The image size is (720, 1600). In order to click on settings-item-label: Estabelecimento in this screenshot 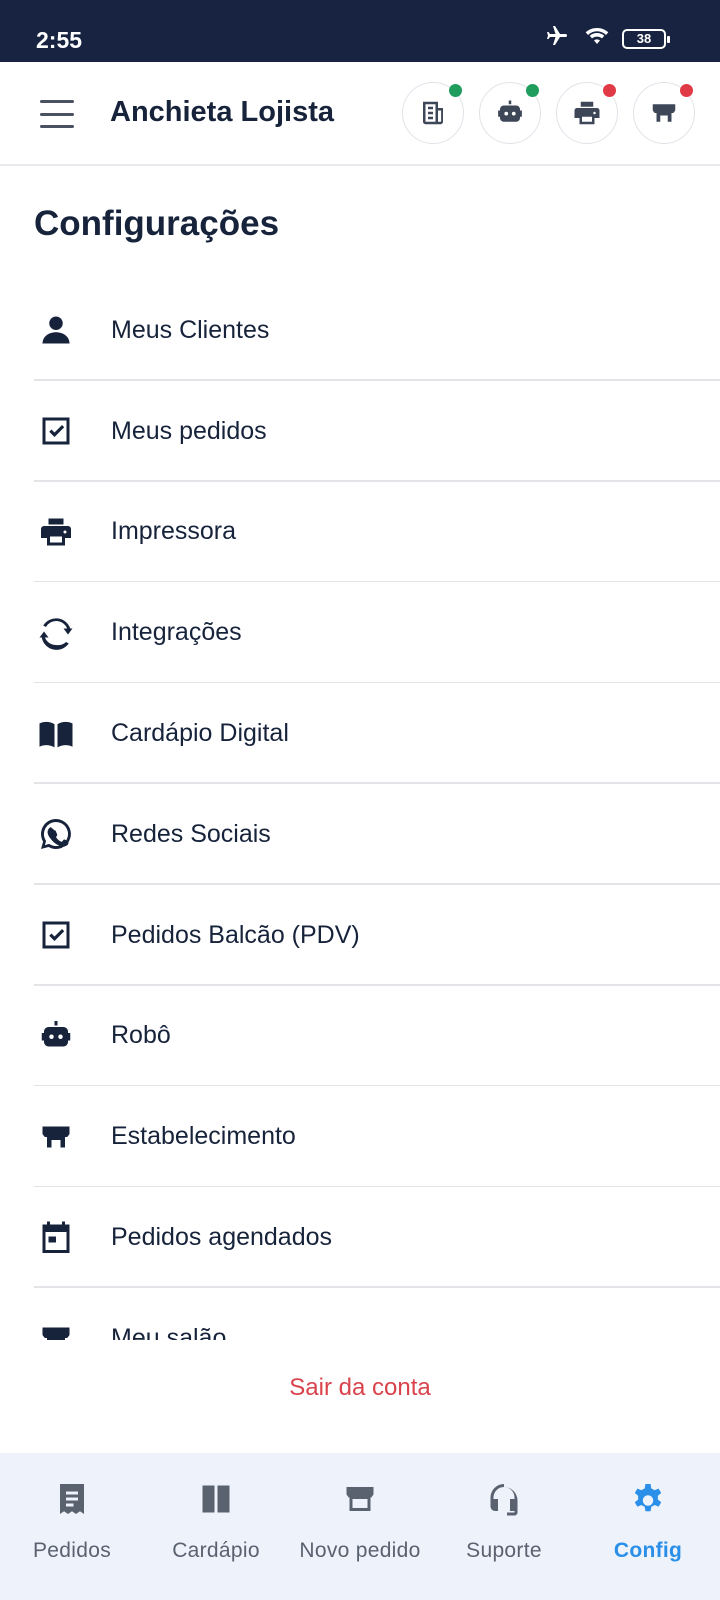, I will do `click(203, 1136)`.